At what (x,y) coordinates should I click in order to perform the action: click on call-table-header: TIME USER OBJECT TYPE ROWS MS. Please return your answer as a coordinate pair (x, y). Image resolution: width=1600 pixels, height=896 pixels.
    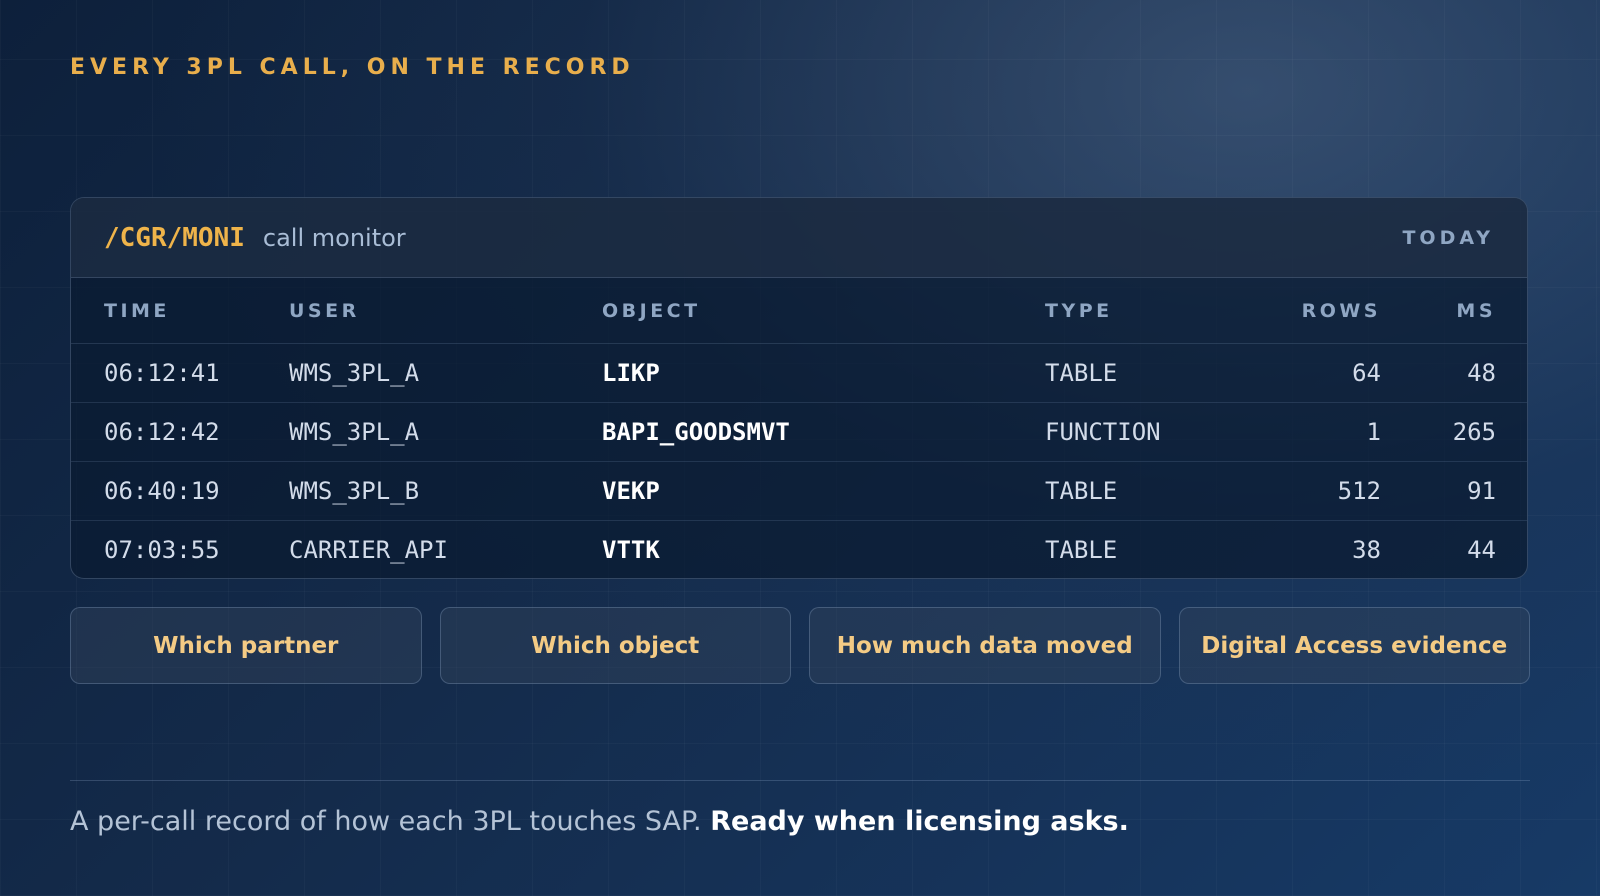
    Looking at the image, I should click on (799, 311).